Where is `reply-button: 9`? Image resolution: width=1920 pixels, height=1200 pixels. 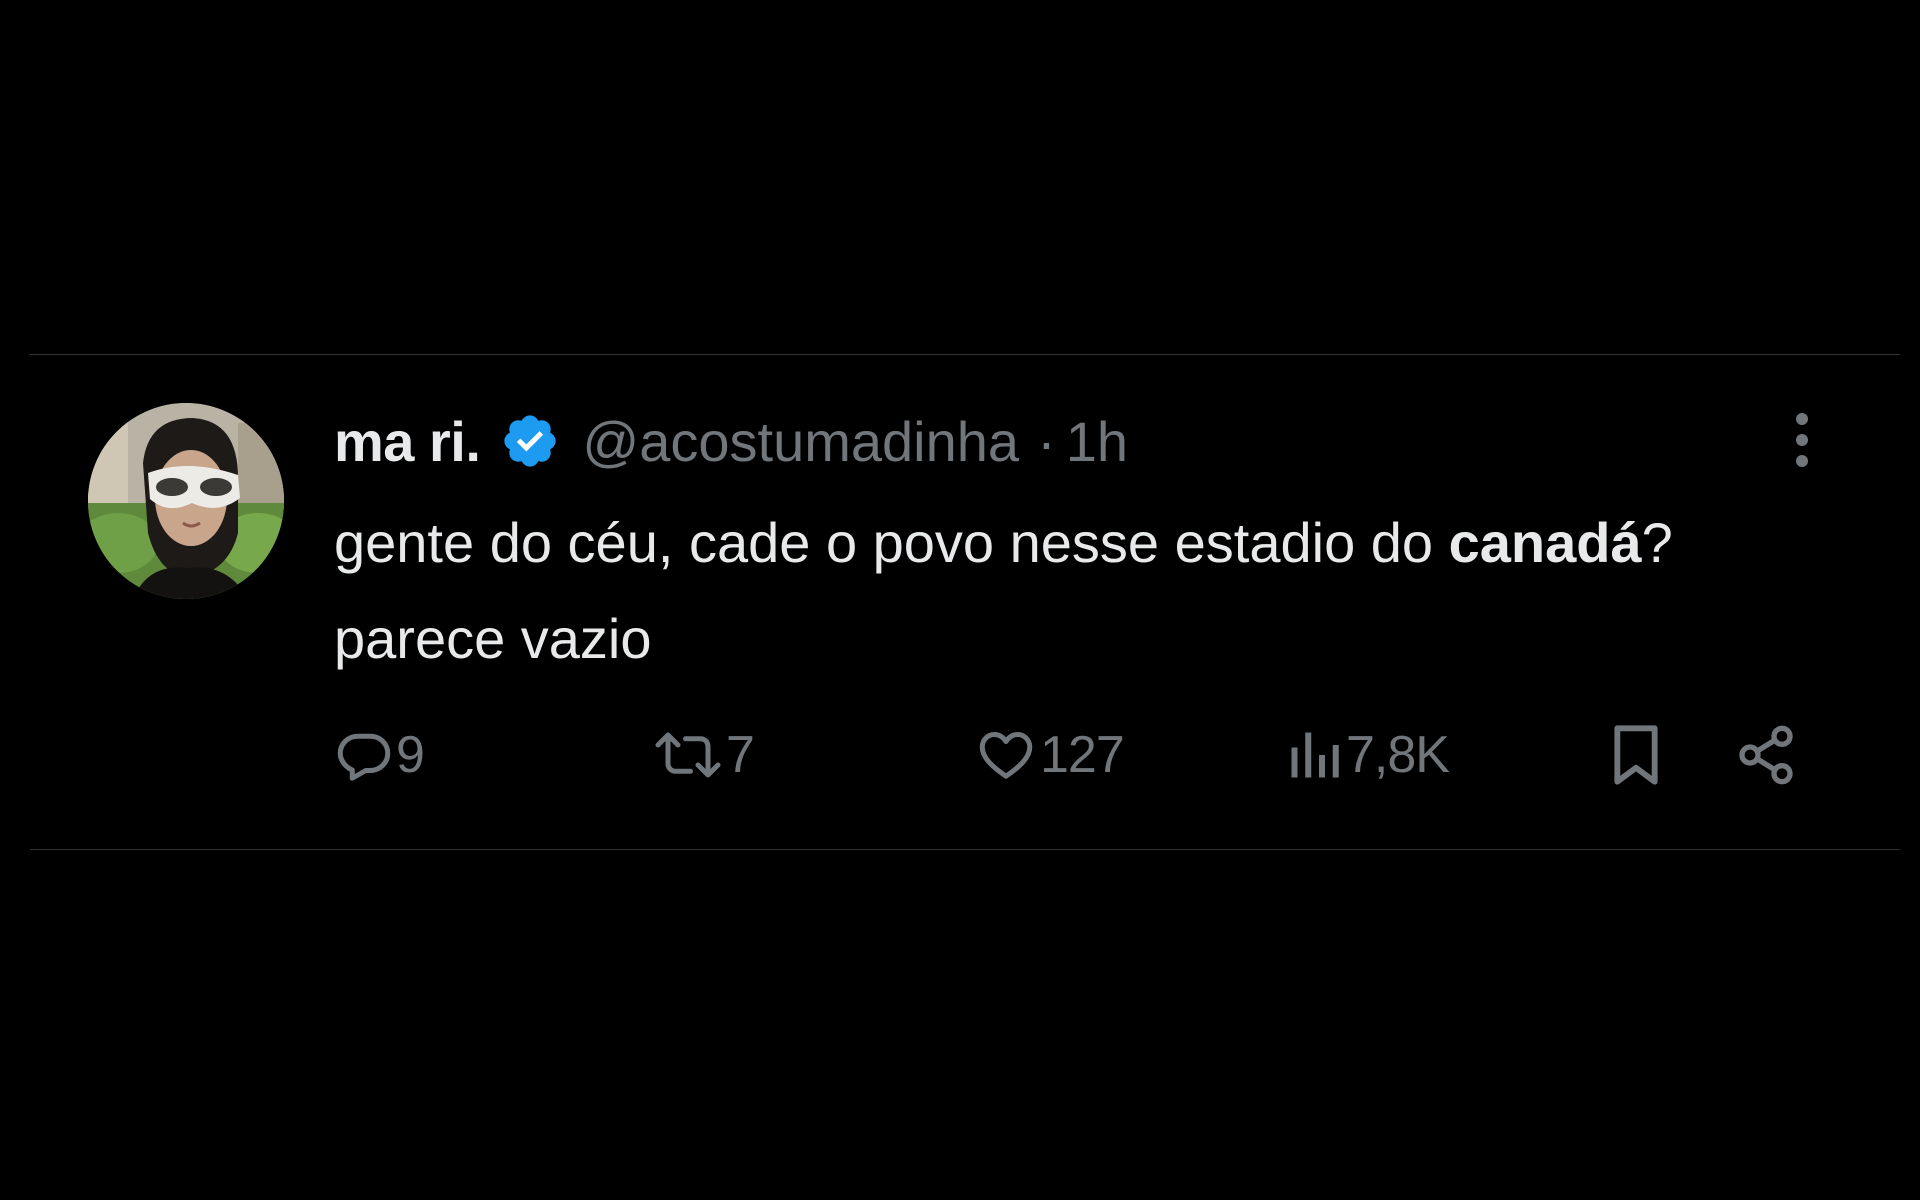
reply-button: 9 is located at coordinates (379, 755).